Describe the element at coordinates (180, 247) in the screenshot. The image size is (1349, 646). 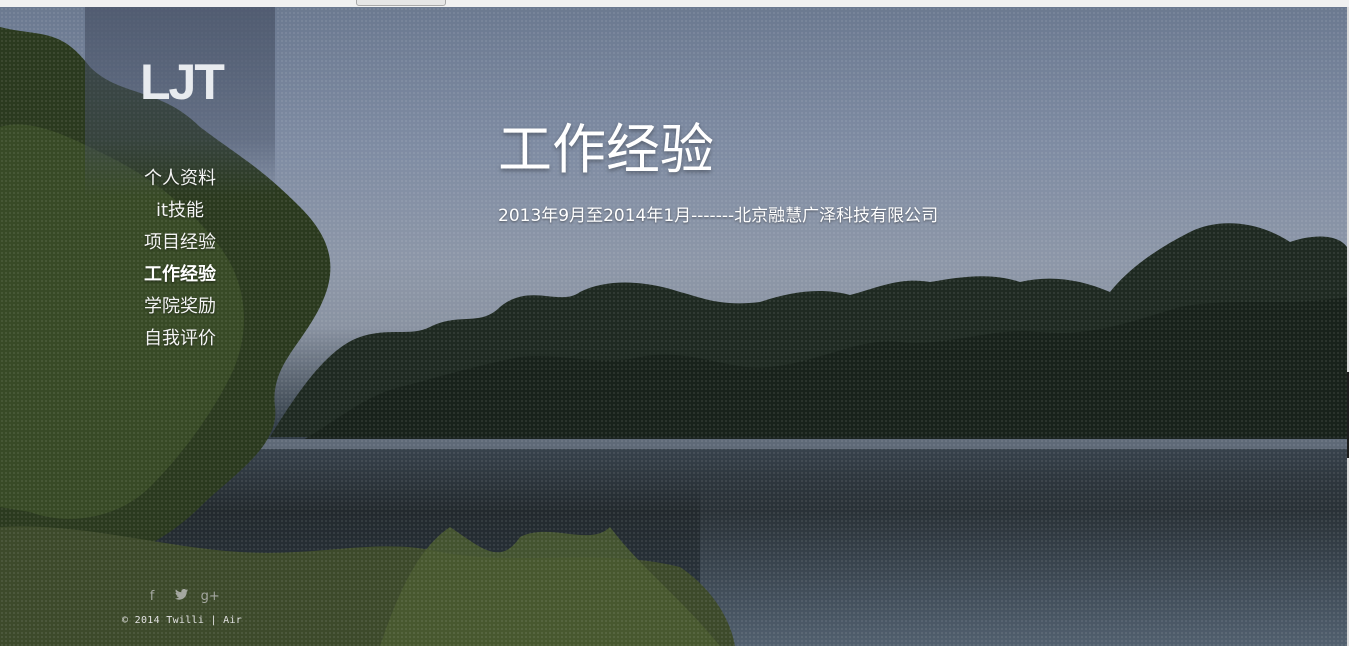
I see `nav-item-projects: 项目经验` at that location.